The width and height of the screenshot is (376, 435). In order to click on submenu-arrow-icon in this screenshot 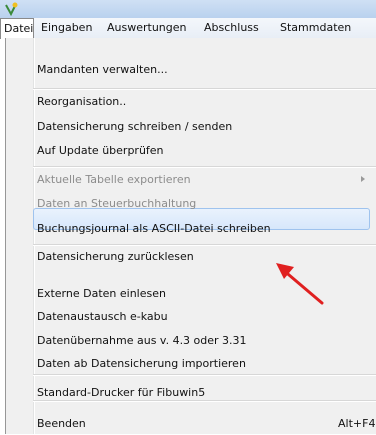, I will do `click(363, 179)`.